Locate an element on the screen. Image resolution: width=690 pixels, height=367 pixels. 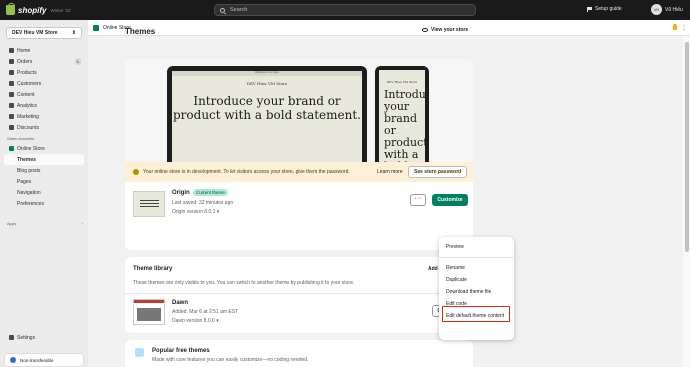
person-icon is located at coordinates (11, 83).